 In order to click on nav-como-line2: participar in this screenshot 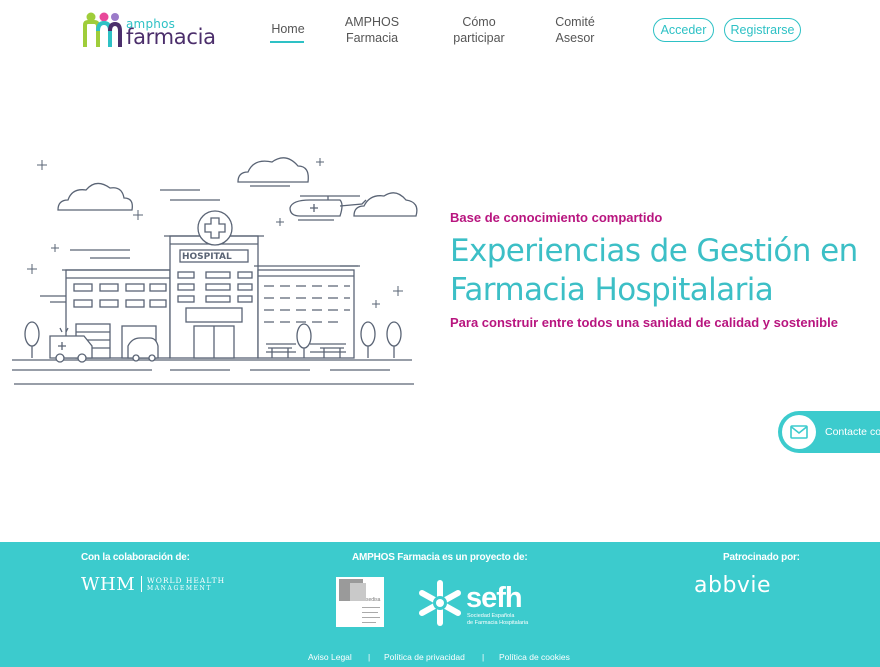, I will do `click(479, 38)`.